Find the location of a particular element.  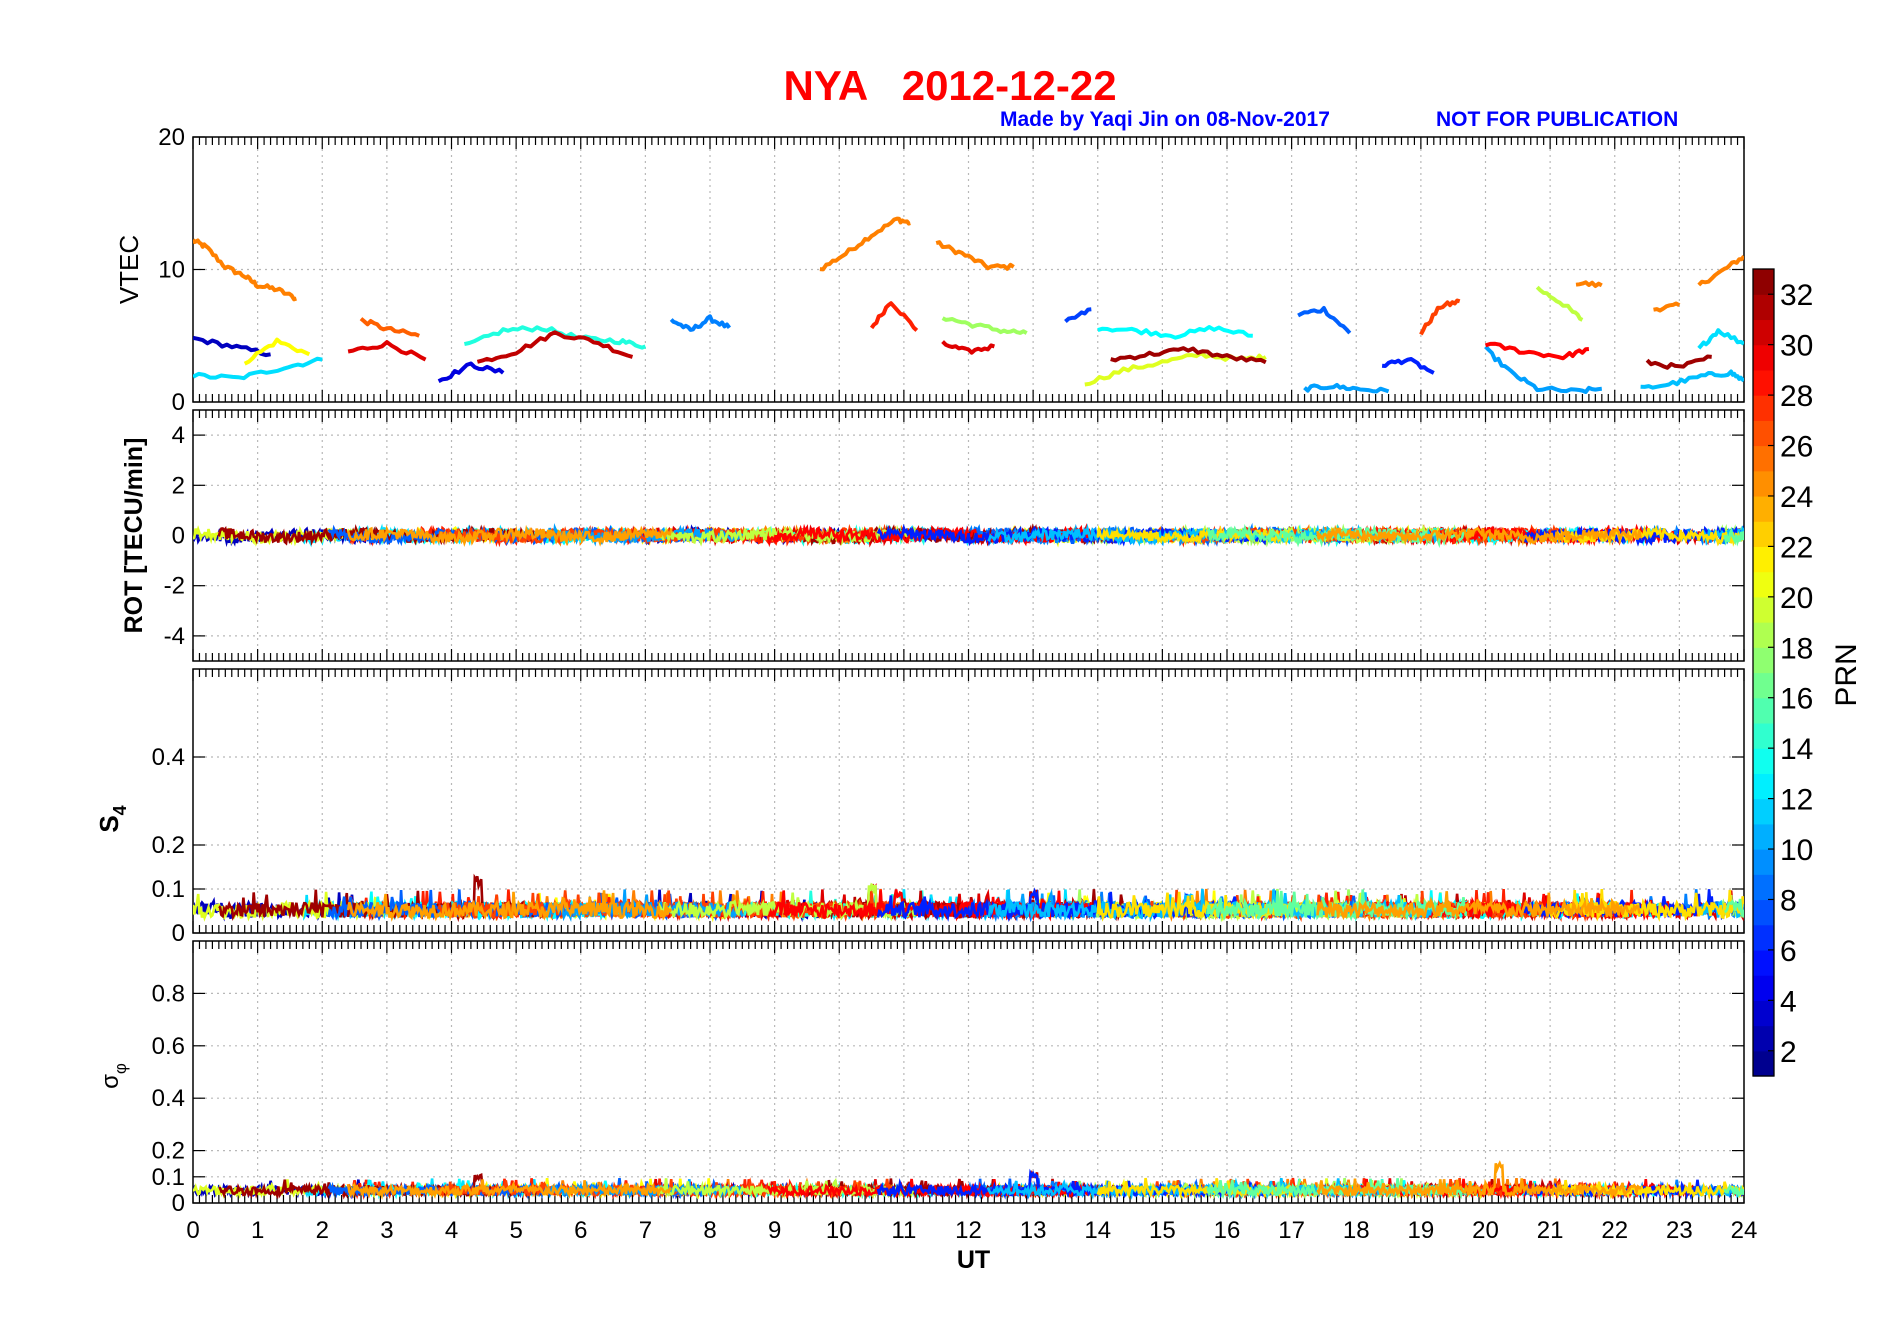

s4-ytick-label: 0 is located at coordinates (178, 933).